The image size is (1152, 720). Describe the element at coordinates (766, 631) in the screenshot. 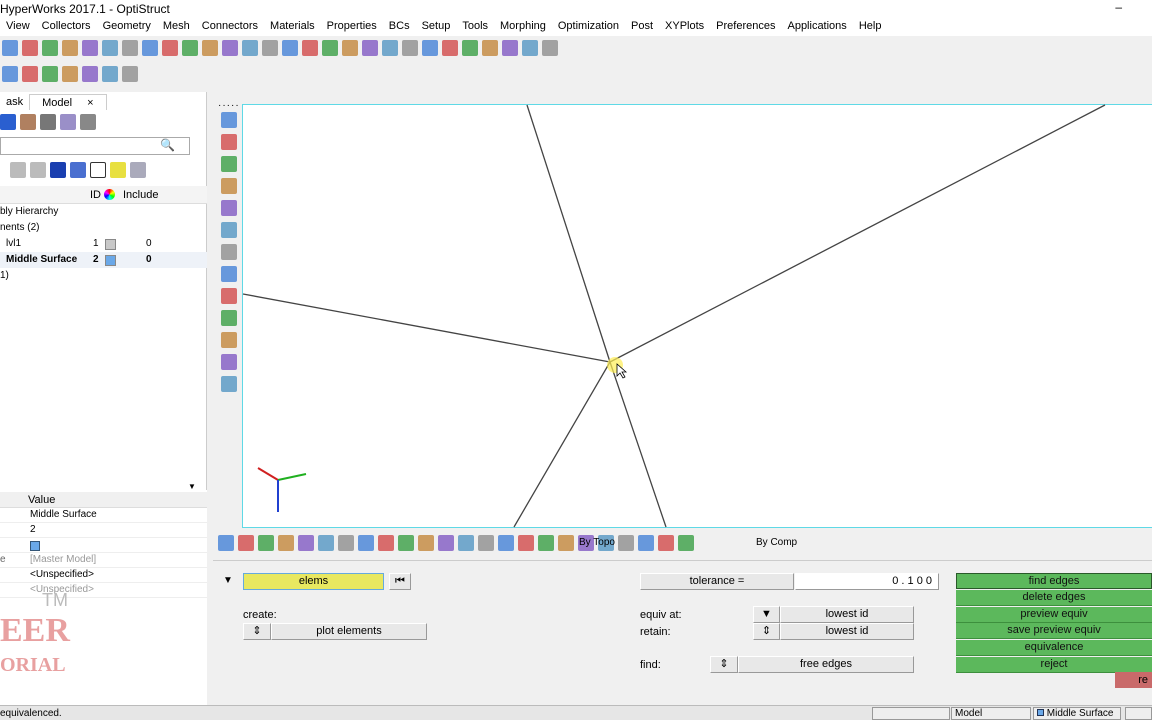

I see `retain-toggle-icon: ⇕` at that location.